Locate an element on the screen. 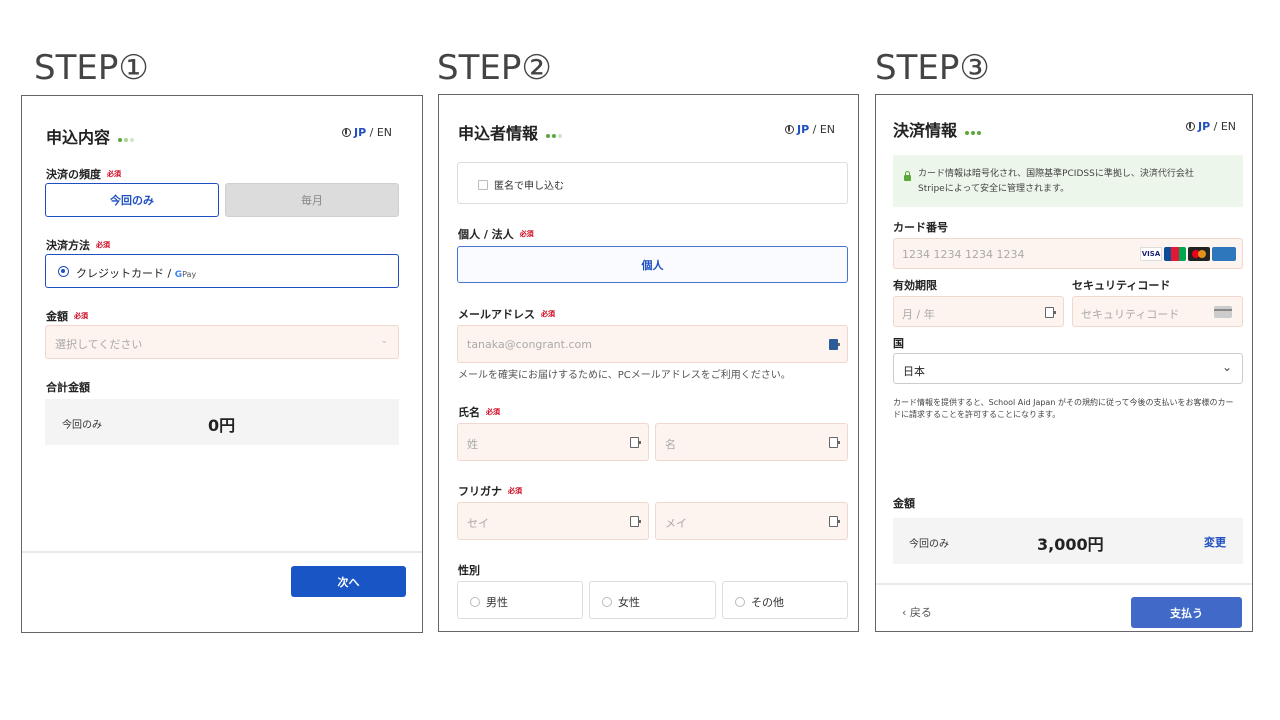 This screenshot has width=1280, height=720. secure-notice-line-1: カード情報は暗号化され、国際基準PCIDSSに準拠し、決済代行会社 is located at coordinates (1056, 174).